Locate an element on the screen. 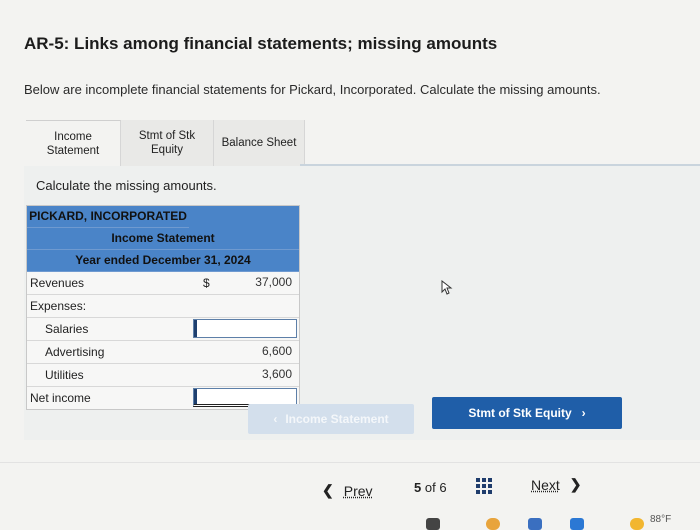 The image size is (700, 530). revenues-value: 37,000 is located at coordinates (244, 282).